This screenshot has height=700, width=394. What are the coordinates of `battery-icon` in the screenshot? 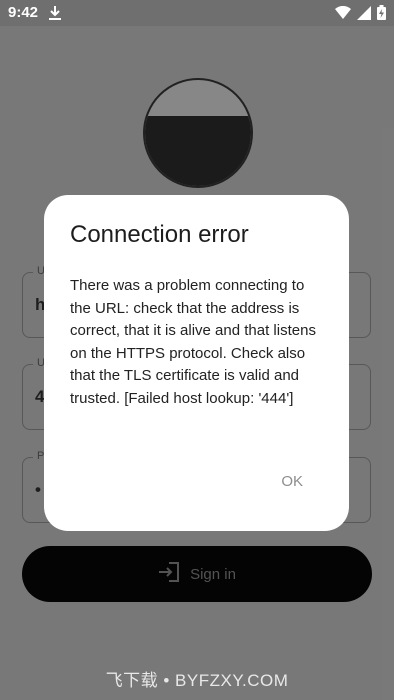 It's located at (381, 15).